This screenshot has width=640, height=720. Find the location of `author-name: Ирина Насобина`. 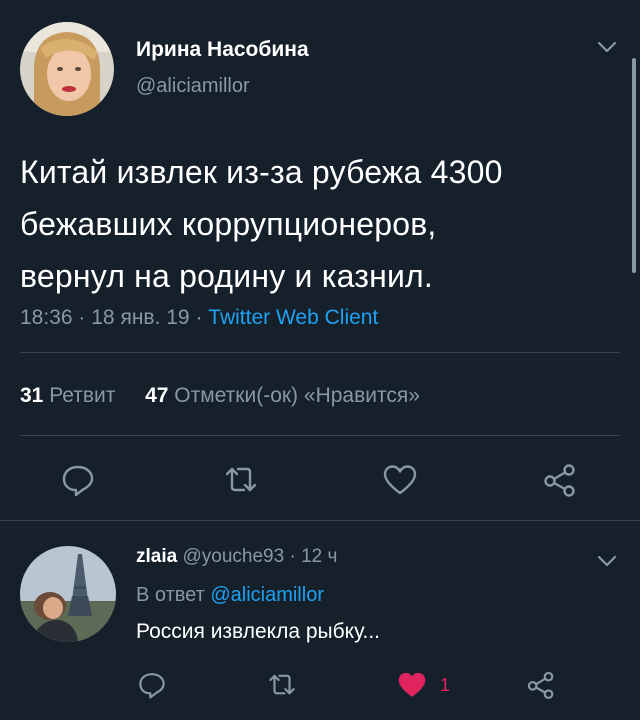

author-name: Ирина Насобина is located at coordinates (222, 50).